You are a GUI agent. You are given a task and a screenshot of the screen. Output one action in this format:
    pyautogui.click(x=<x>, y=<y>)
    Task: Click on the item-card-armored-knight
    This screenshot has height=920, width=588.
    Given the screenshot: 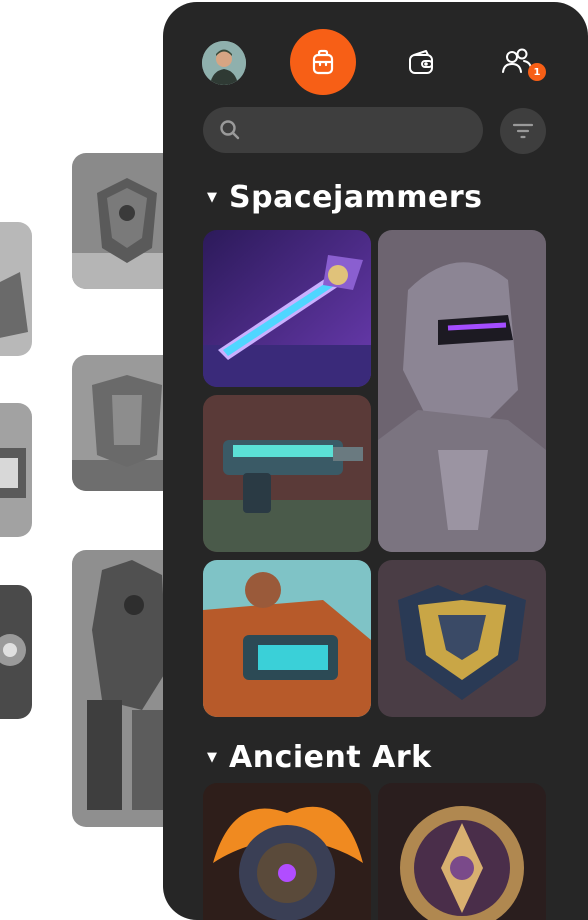 What is the action you would take?
    pyautogui.click(x=462, y=391)
    